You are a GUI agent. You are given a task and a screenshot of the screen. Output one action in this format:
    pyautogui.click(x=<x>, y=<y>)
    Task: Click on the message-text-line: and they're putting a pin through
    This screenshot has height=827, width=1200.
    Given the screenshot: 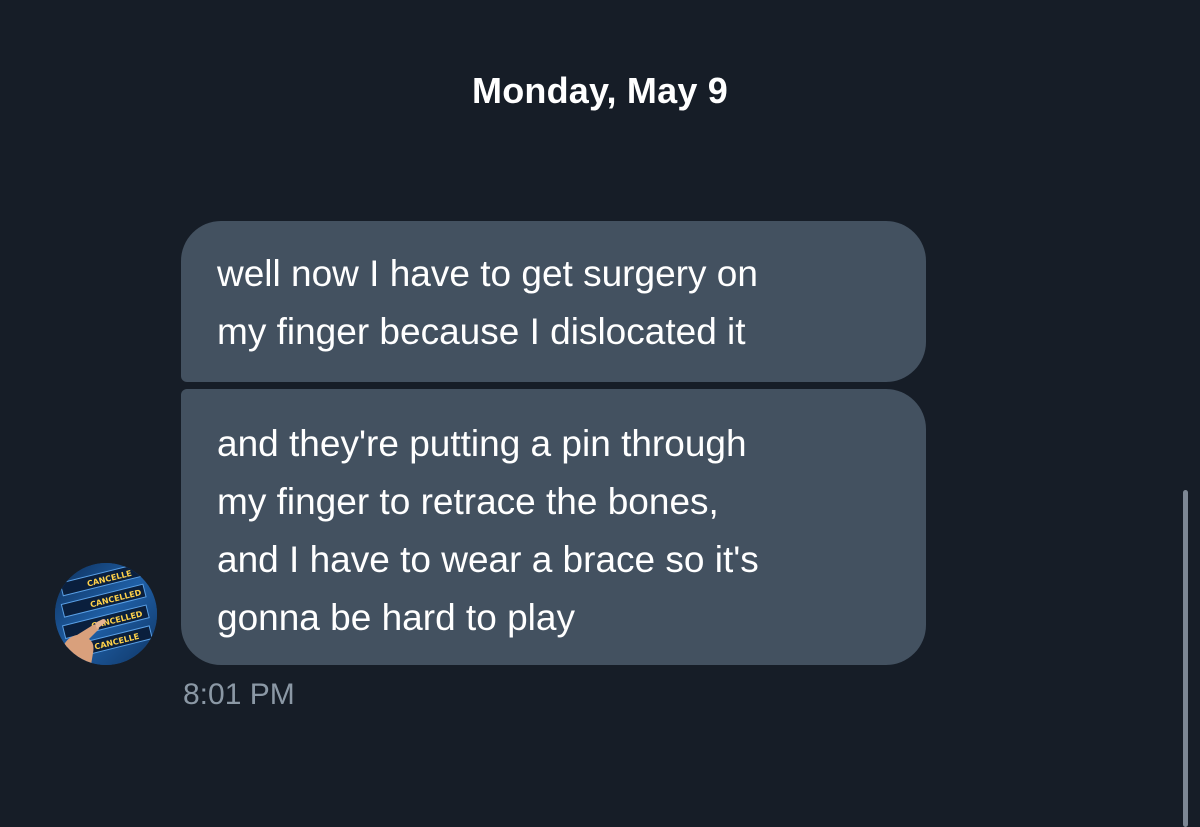 What is the action you would take?
    pyautogui.click(x=482, y=443)
    